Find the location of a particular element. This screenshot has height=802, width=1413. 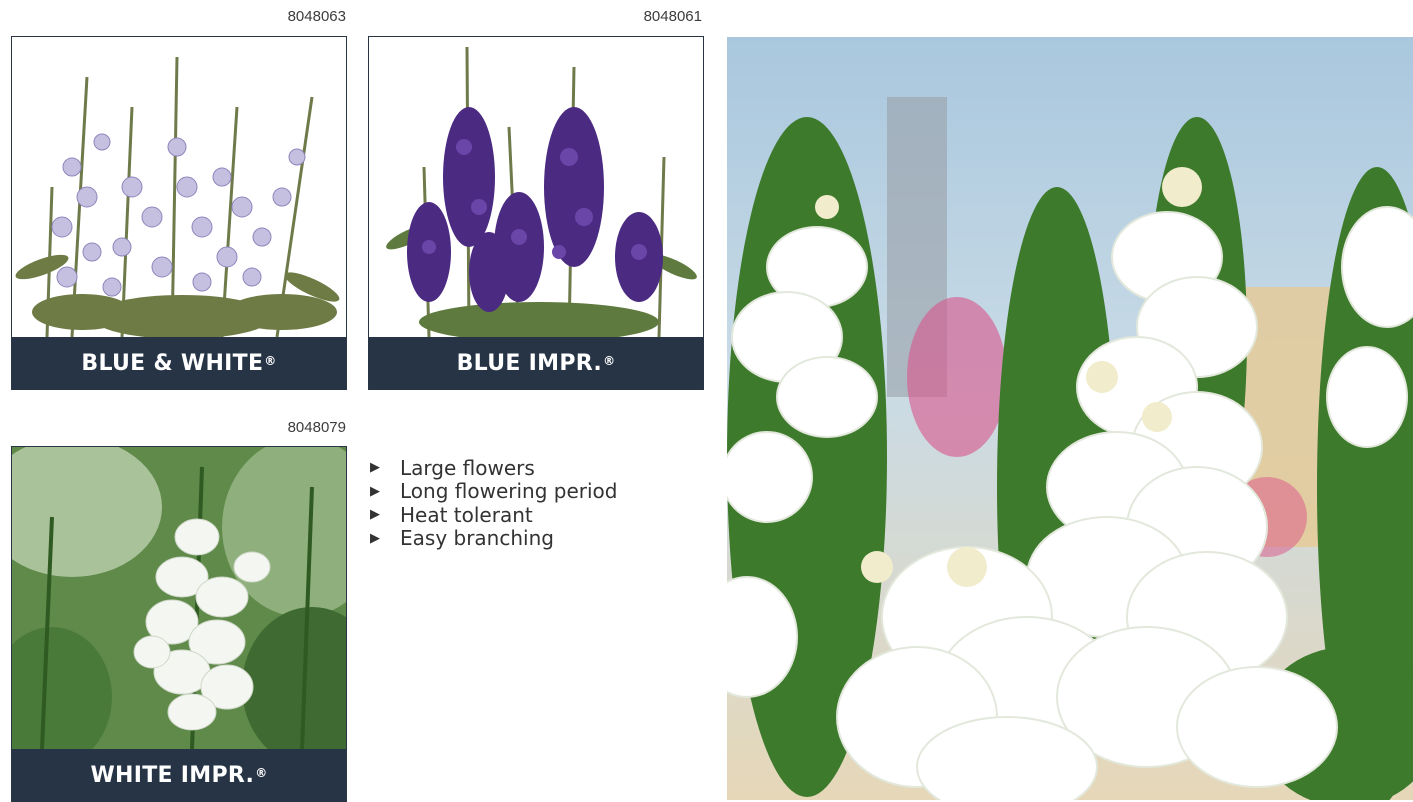

product-photo-blue-white is located at coordinates (179, 187).